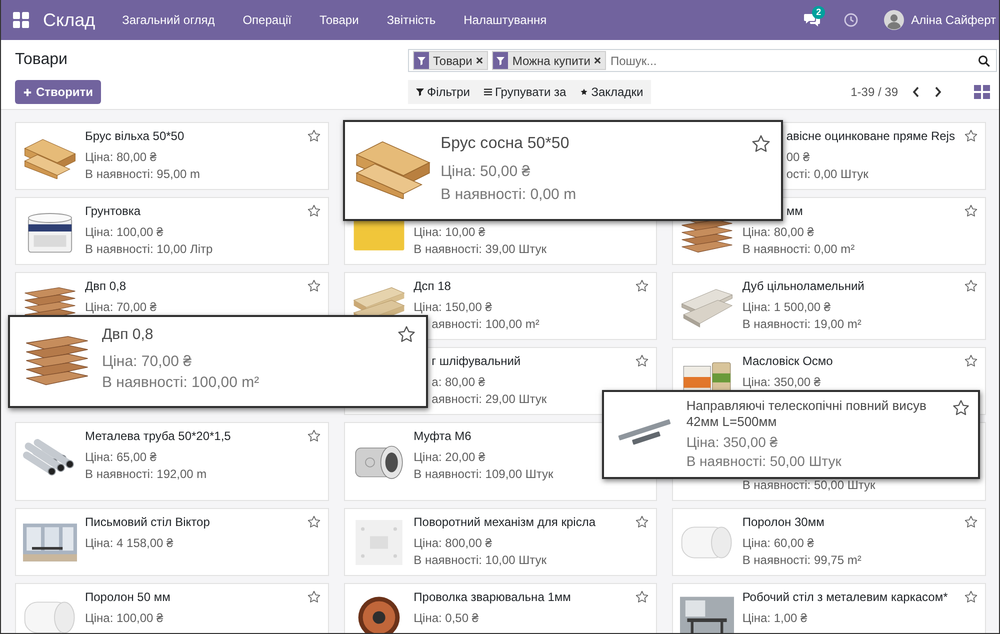 The width and height of the screenshot is (1000, 634). Describe the element at coordinates (69, 20) in the screenshot. I see `app-title: Склад` at that location.